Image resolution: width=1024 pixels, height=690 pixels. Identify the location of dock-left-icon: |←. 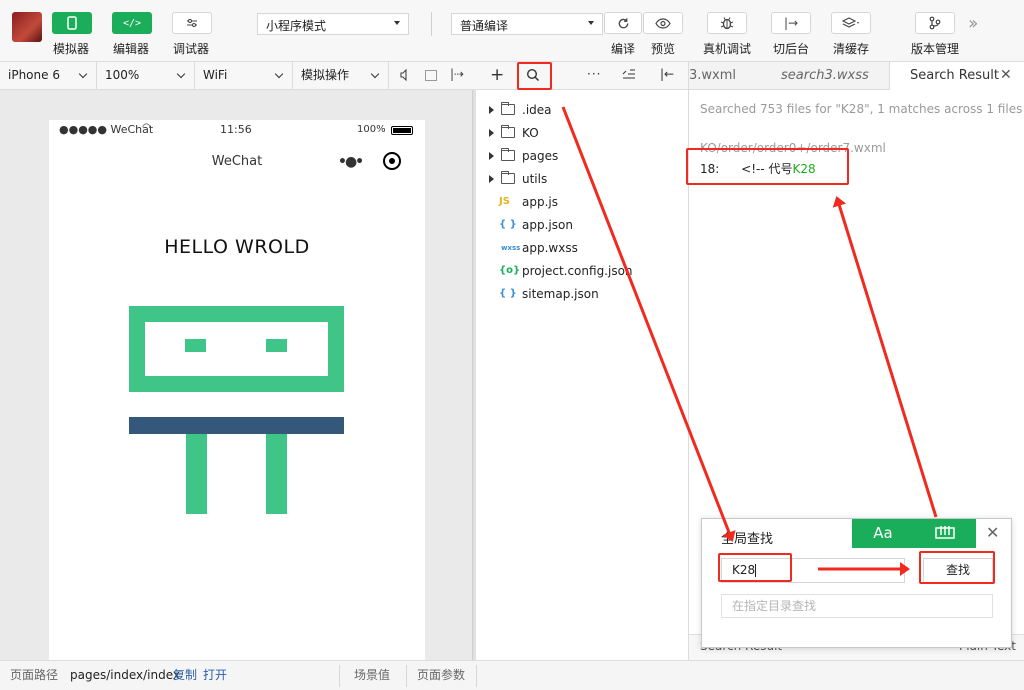
(667, 74).